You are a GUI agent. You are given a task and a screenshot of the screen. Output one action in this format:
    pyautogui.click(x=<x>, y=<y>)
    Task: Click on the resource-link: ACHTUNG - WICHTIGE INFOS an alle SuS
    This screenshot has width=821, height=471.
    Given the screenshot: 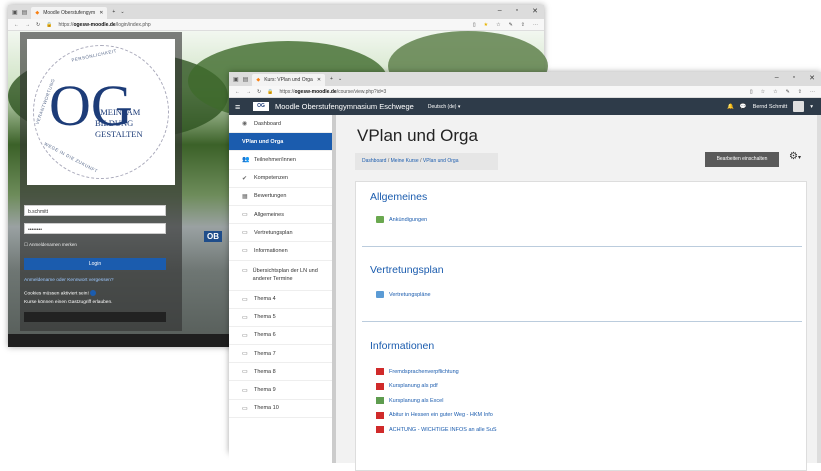 What is the action you would take?
    pyautogui.click(x=436, y=429)
    